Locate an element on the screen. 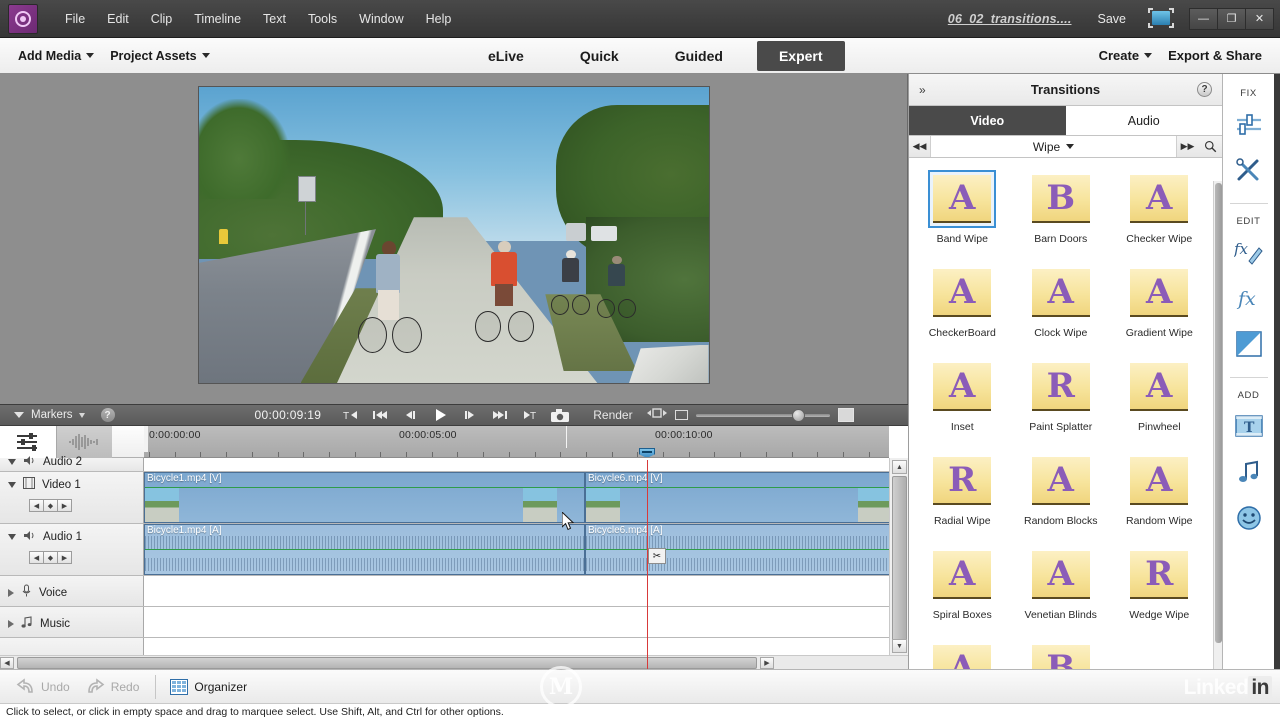 The image size is (1280, 720). transition-item: A Venetian Blinds is located at coordinates (1061, 589).